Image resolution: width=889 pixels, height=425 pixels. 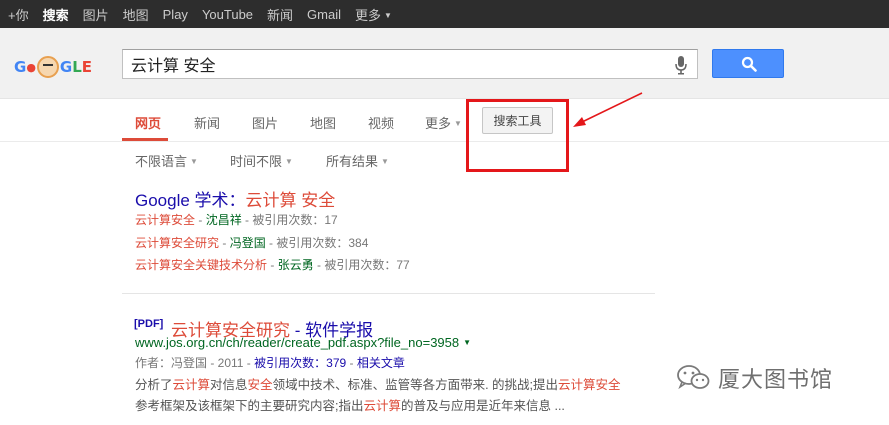 I want to click on search-button, so click(x=748, y=63).